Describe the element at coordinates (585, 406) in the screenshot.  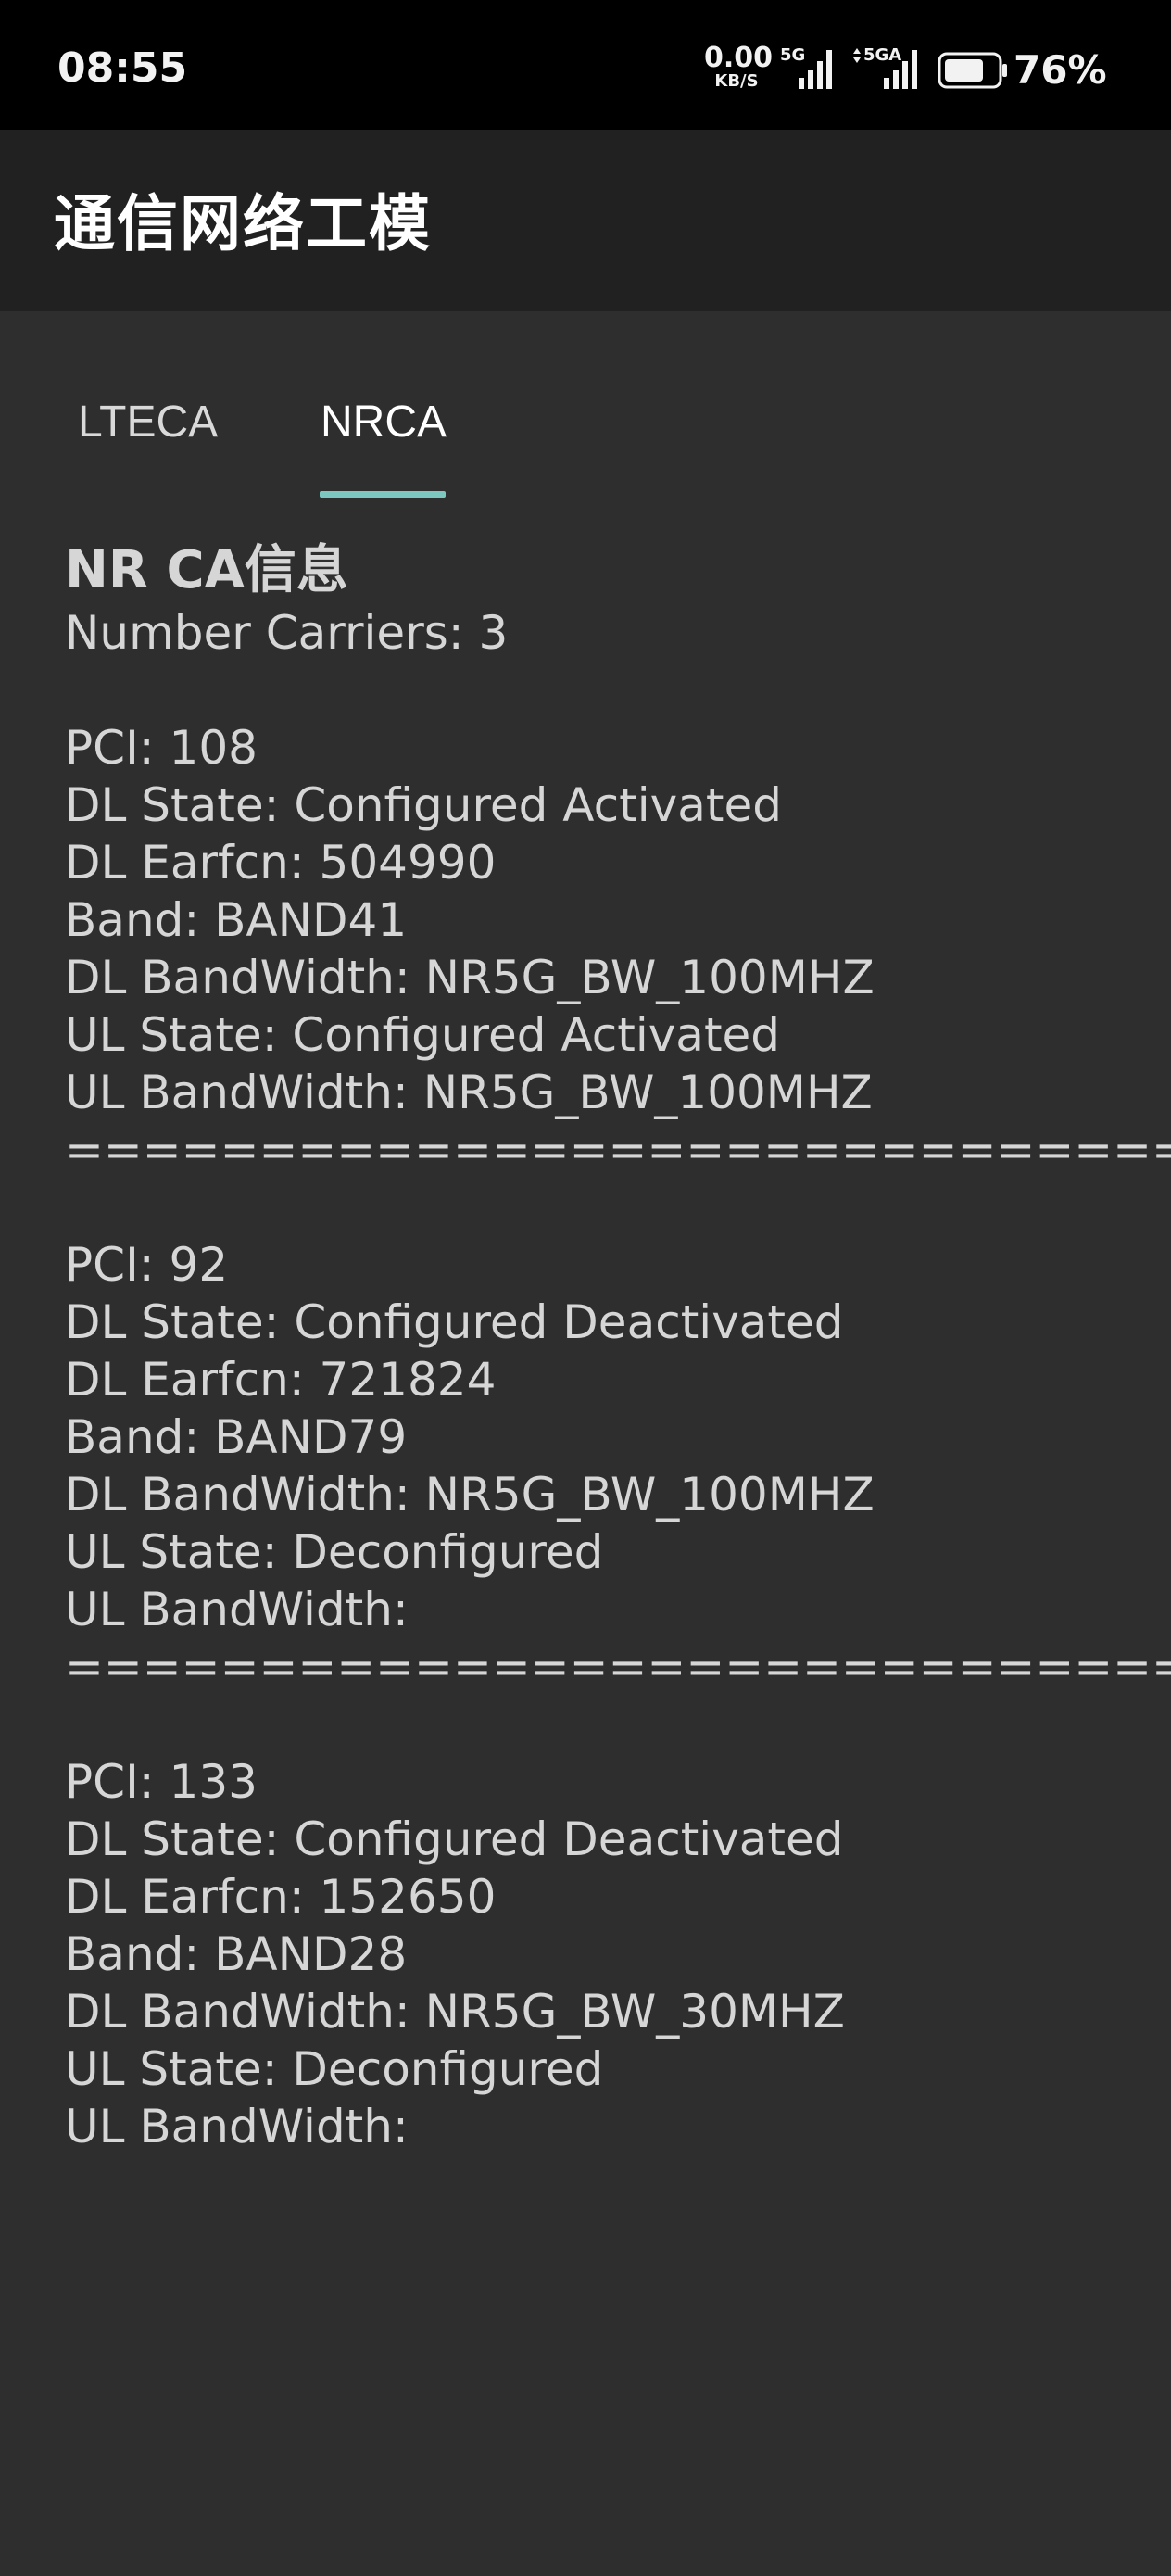
I see `tab-bar: LTECA NRCA` at that location.